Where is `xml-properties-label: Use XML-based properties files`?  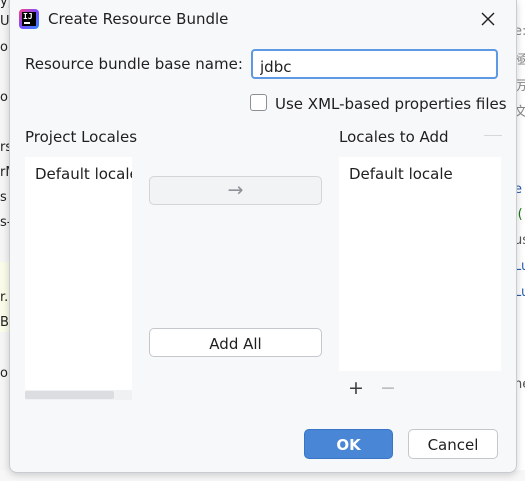 xml-properties-label: Use XML-based properties files is located at coordinates (391, 104).